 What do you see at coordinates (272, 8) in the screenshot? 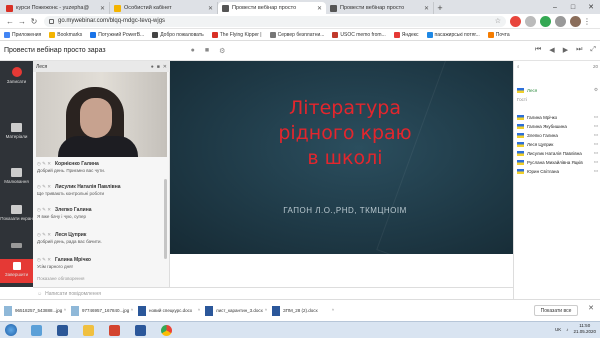
I see `browser-tab-active: Провести вебінар просто ✕` at bounding box center [272, 8].